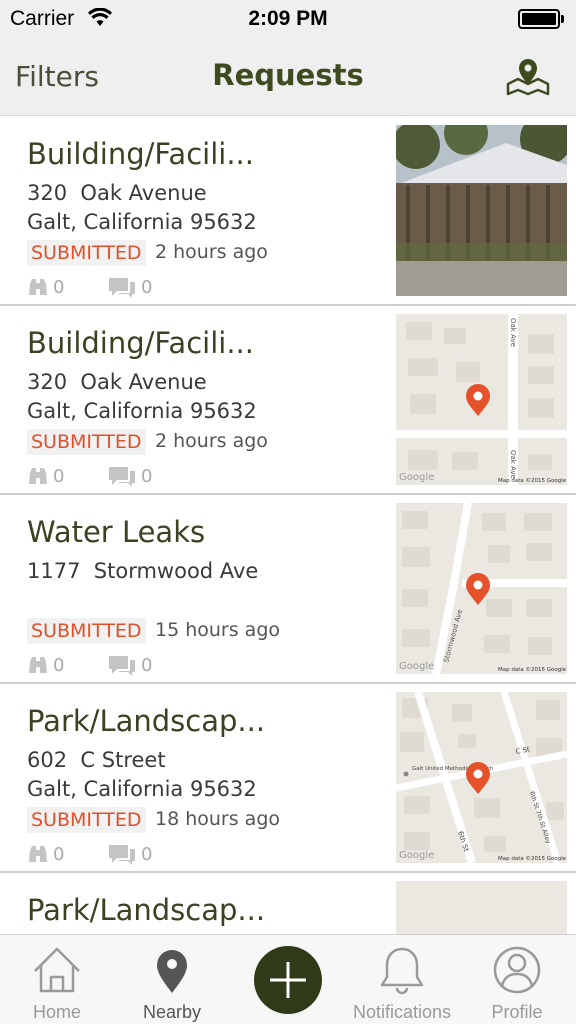 This screenshot has height=1024, width=576. I want to click on tab-bar: Home Nearby Notifications Profile, so click(288, 979).